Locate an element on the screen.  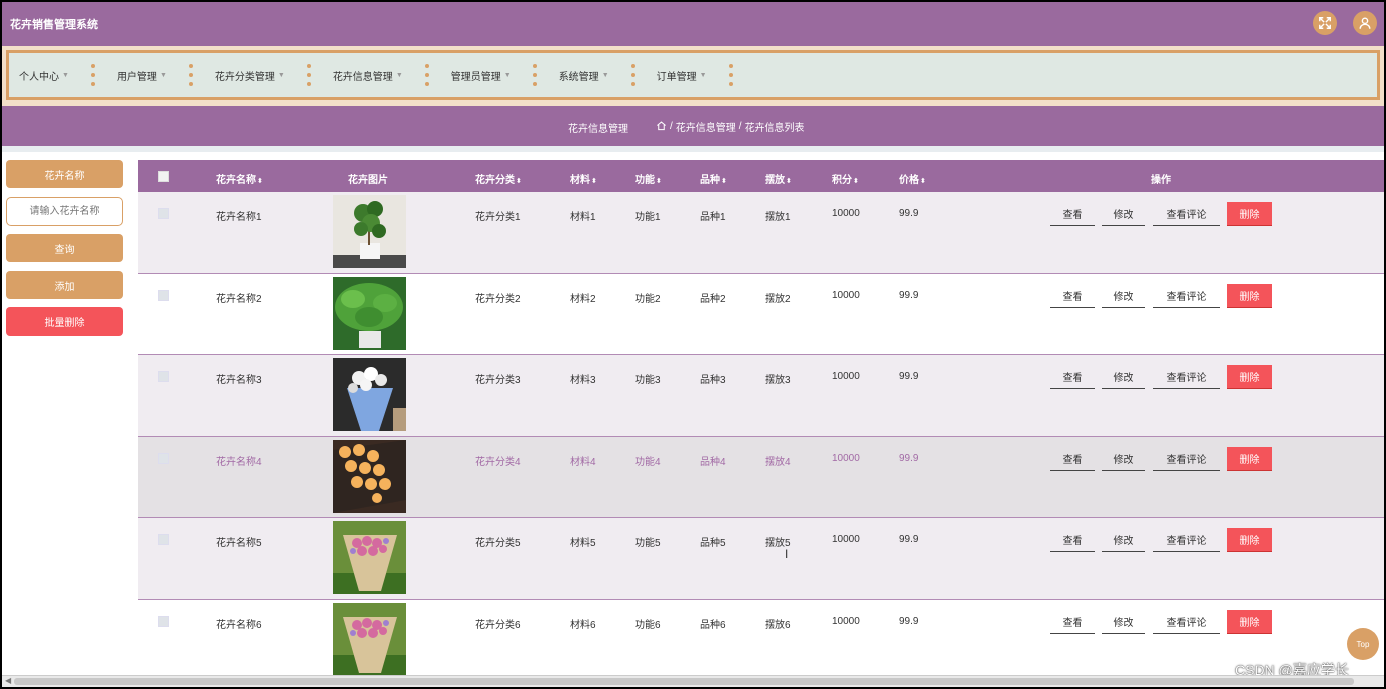
cell-material: 材料5 is located at coordinates (583, 543).